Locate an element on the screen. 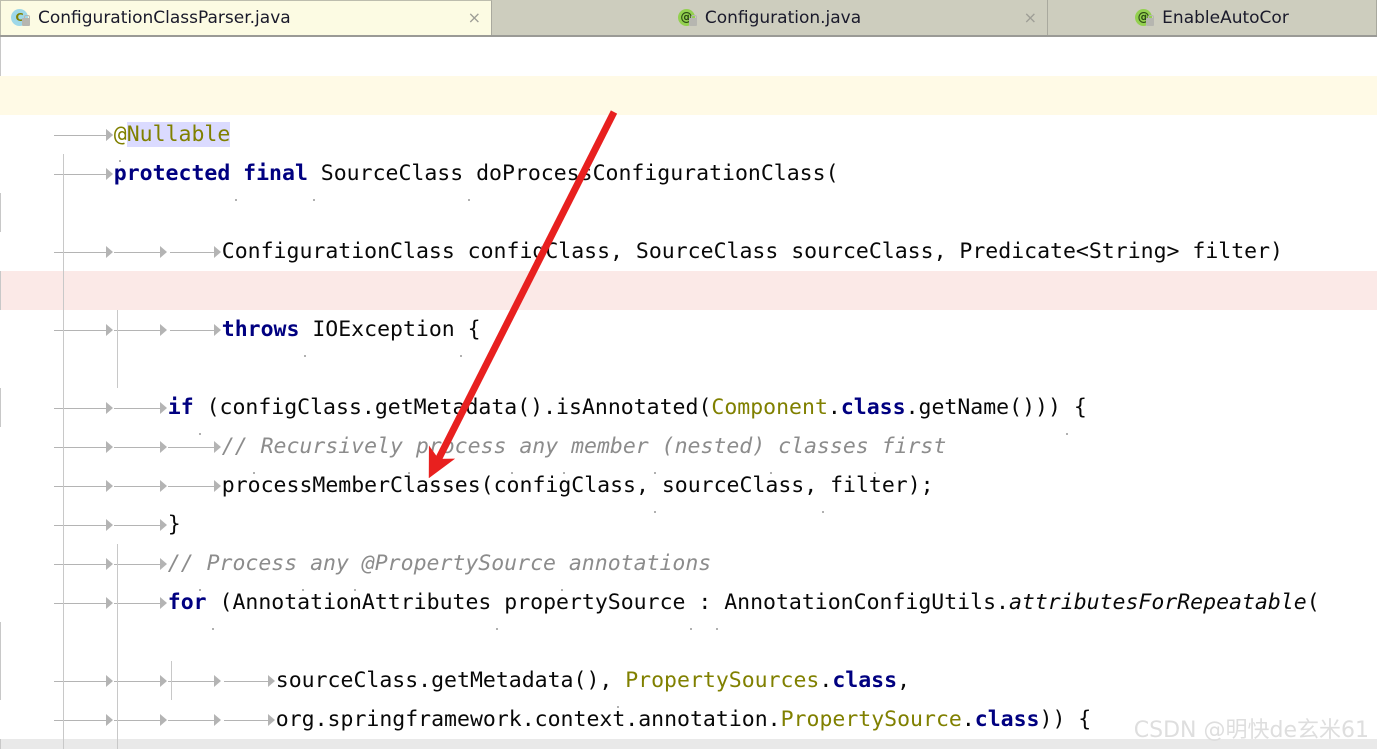  java-class-icon: C is located at coordinates (21, 18).